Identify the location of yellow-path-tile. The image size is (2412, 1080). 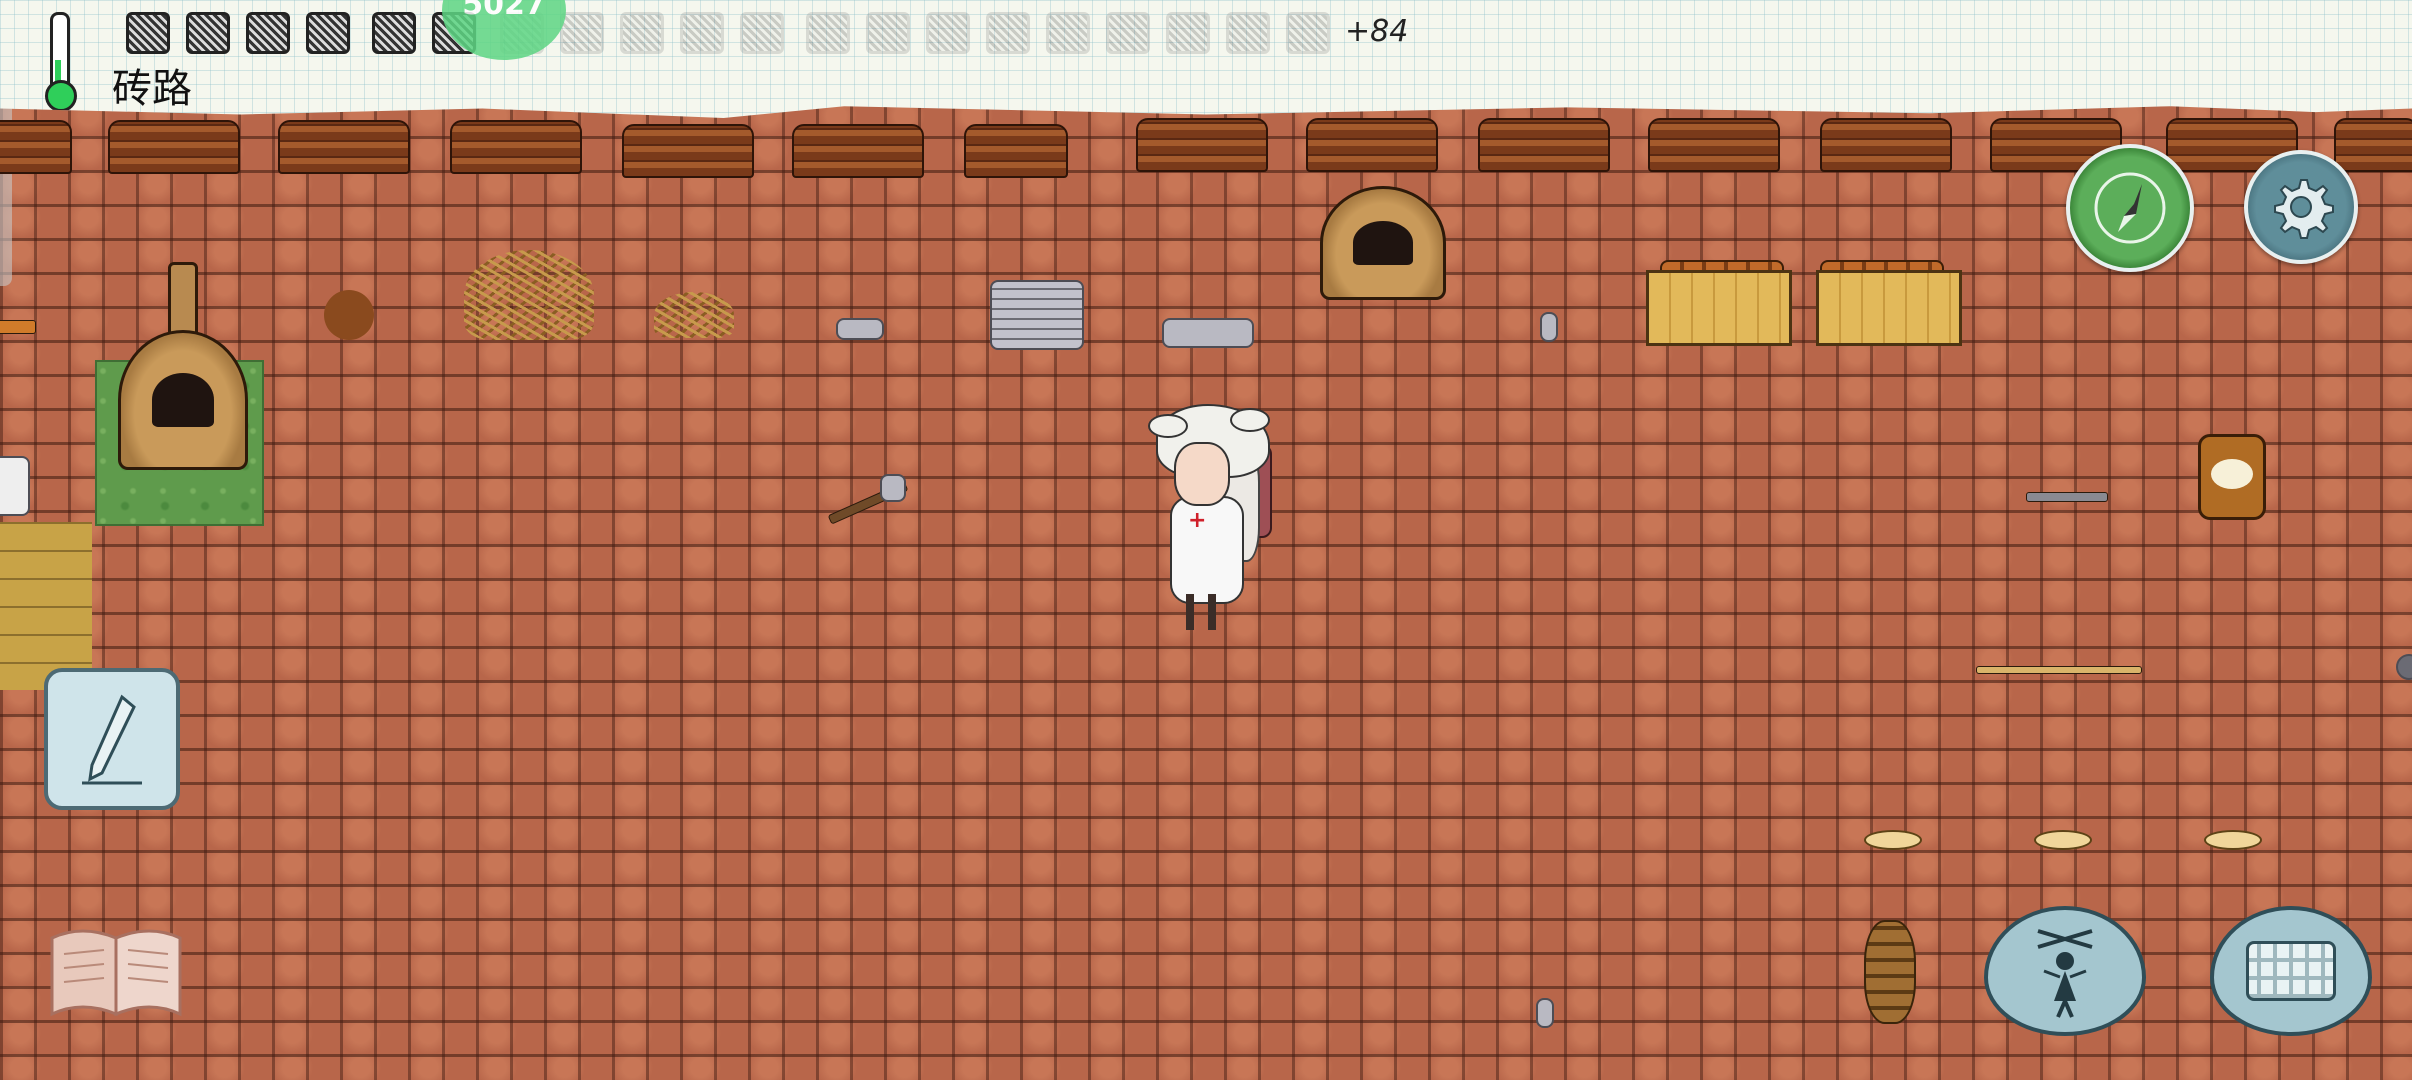
(46, 606).